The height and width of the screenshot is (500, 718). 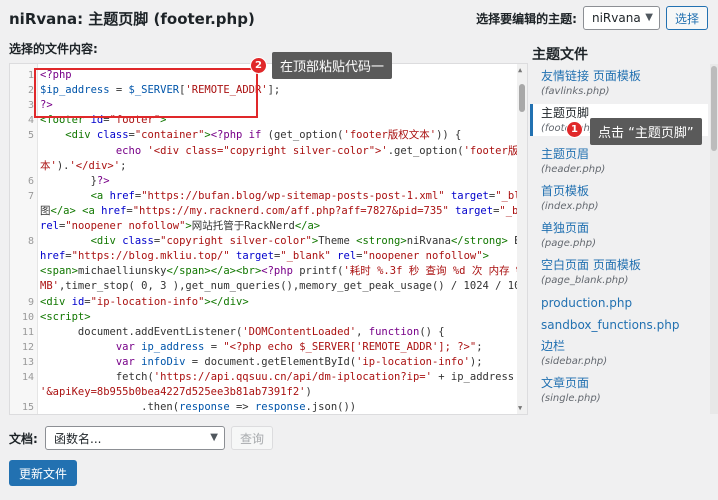 I want to click on line-number: 3, so click(x=30, y=106).